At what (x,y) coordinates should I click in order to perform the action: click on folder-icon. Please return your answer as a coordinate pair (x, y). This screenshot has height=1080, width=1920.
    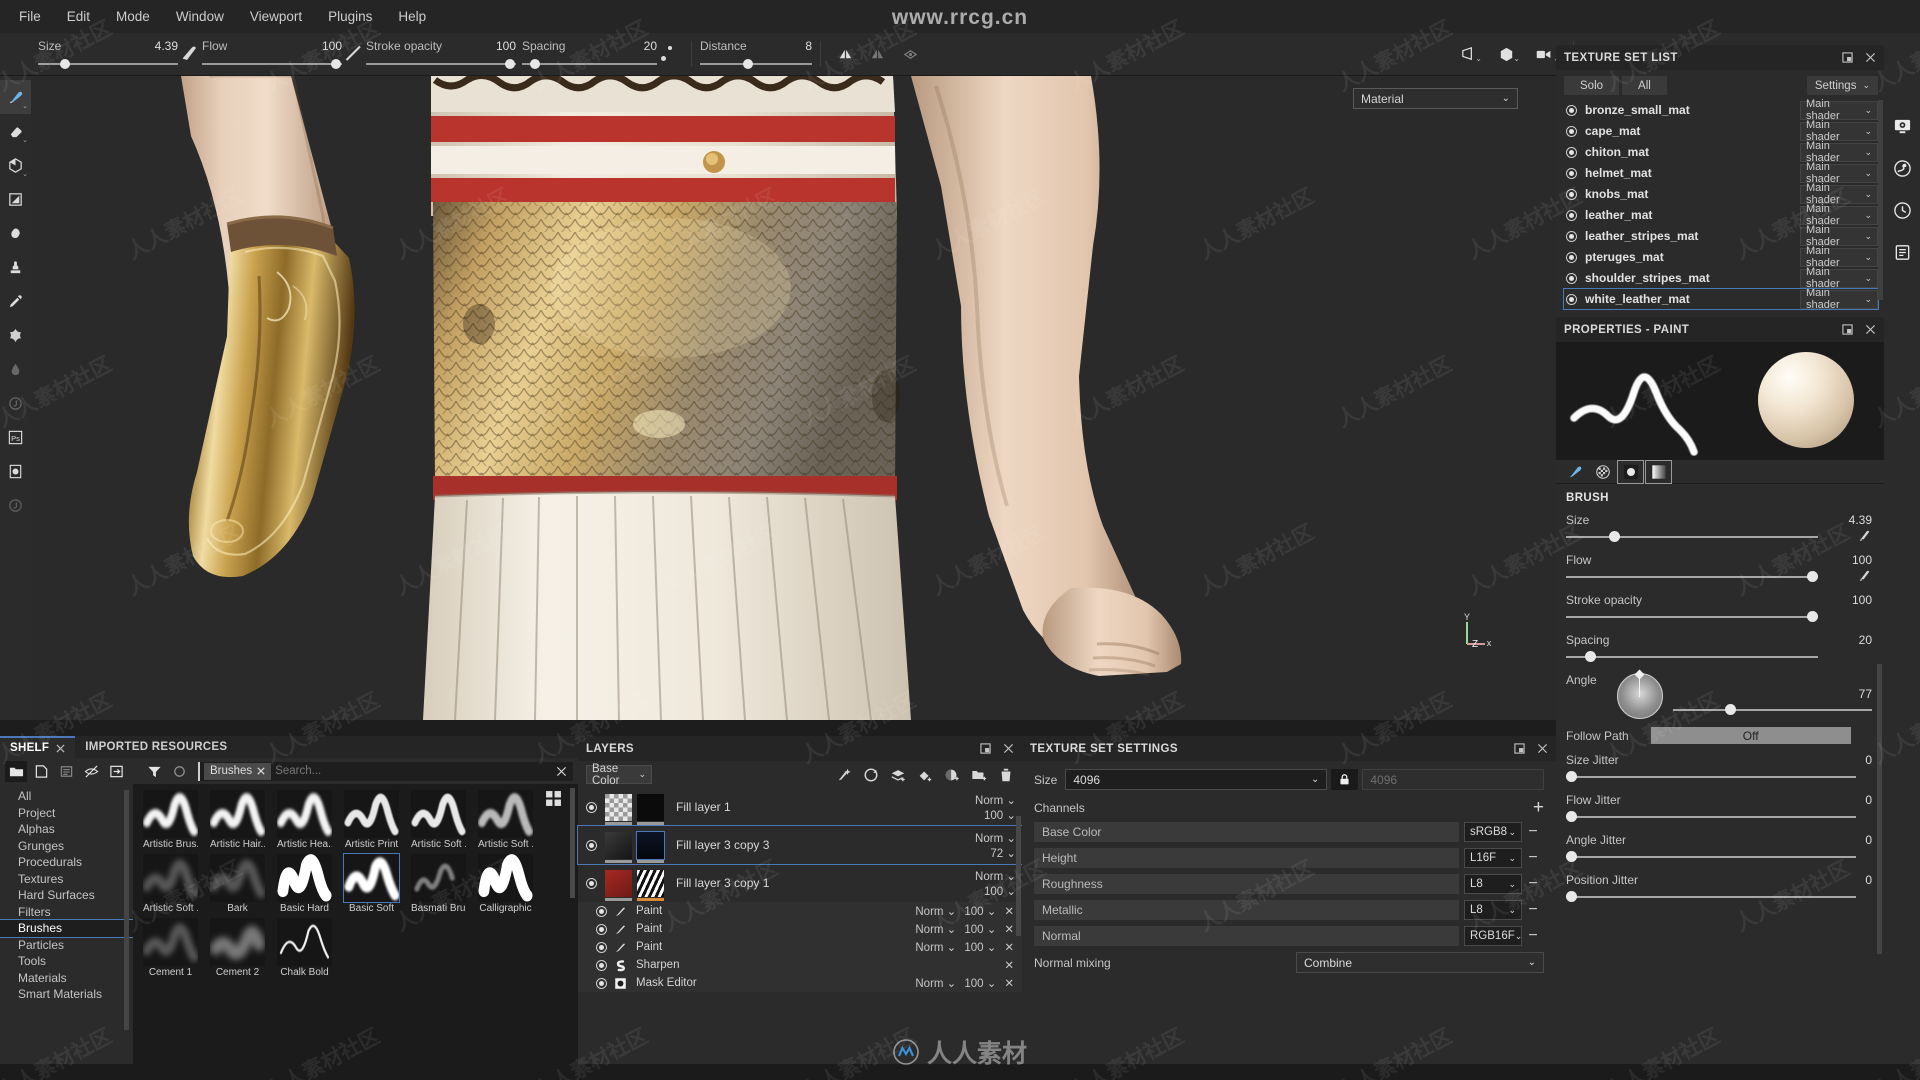
    Looking at the image, I should click on (16, 771).